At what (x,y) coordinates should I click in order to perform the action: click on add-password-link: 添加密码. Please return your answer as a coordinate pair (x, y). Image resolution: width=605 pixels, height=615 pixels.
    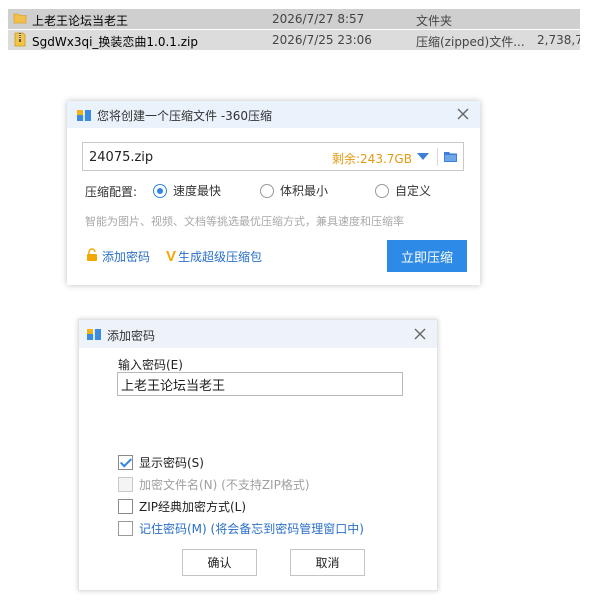
    Looking at the image, I should click on (117, 256).